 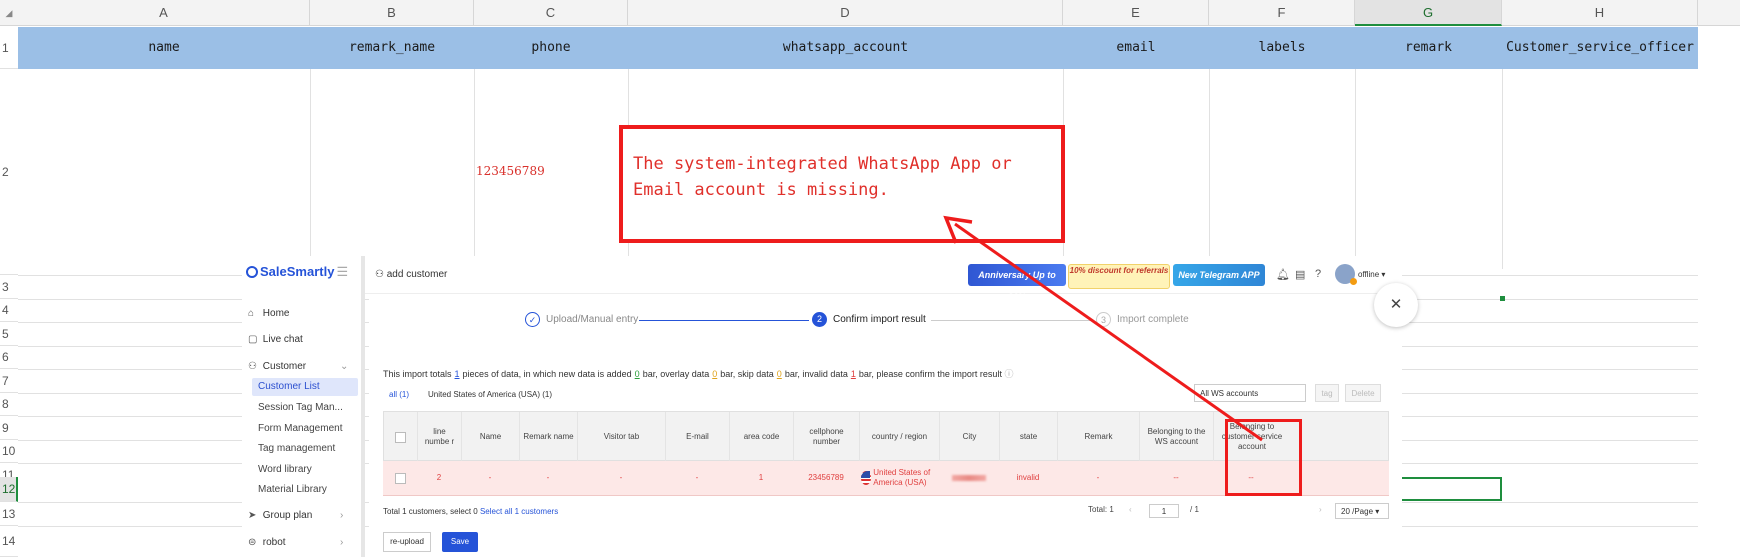 What do you see at coordinates (866, 478) in the screenshot?
I see `us-flag-icon` at bounding box center [866, 478].